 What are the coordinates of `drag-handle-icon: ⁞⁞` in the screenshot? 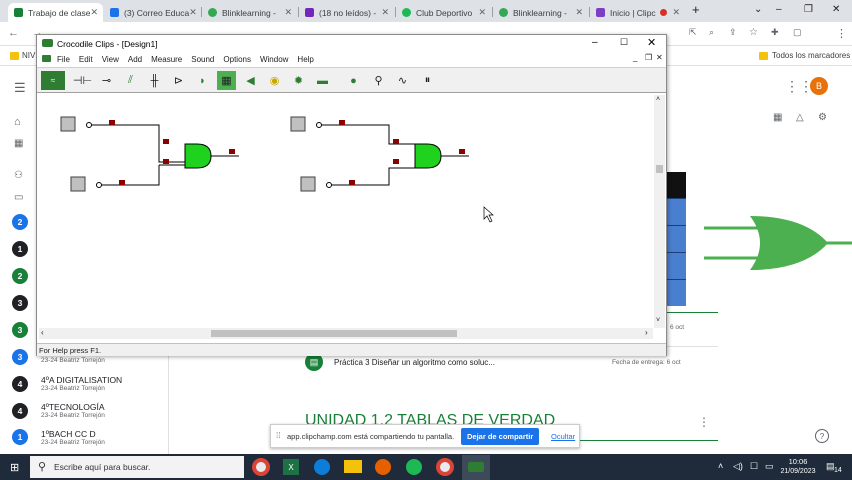 It's located at (278, 435).